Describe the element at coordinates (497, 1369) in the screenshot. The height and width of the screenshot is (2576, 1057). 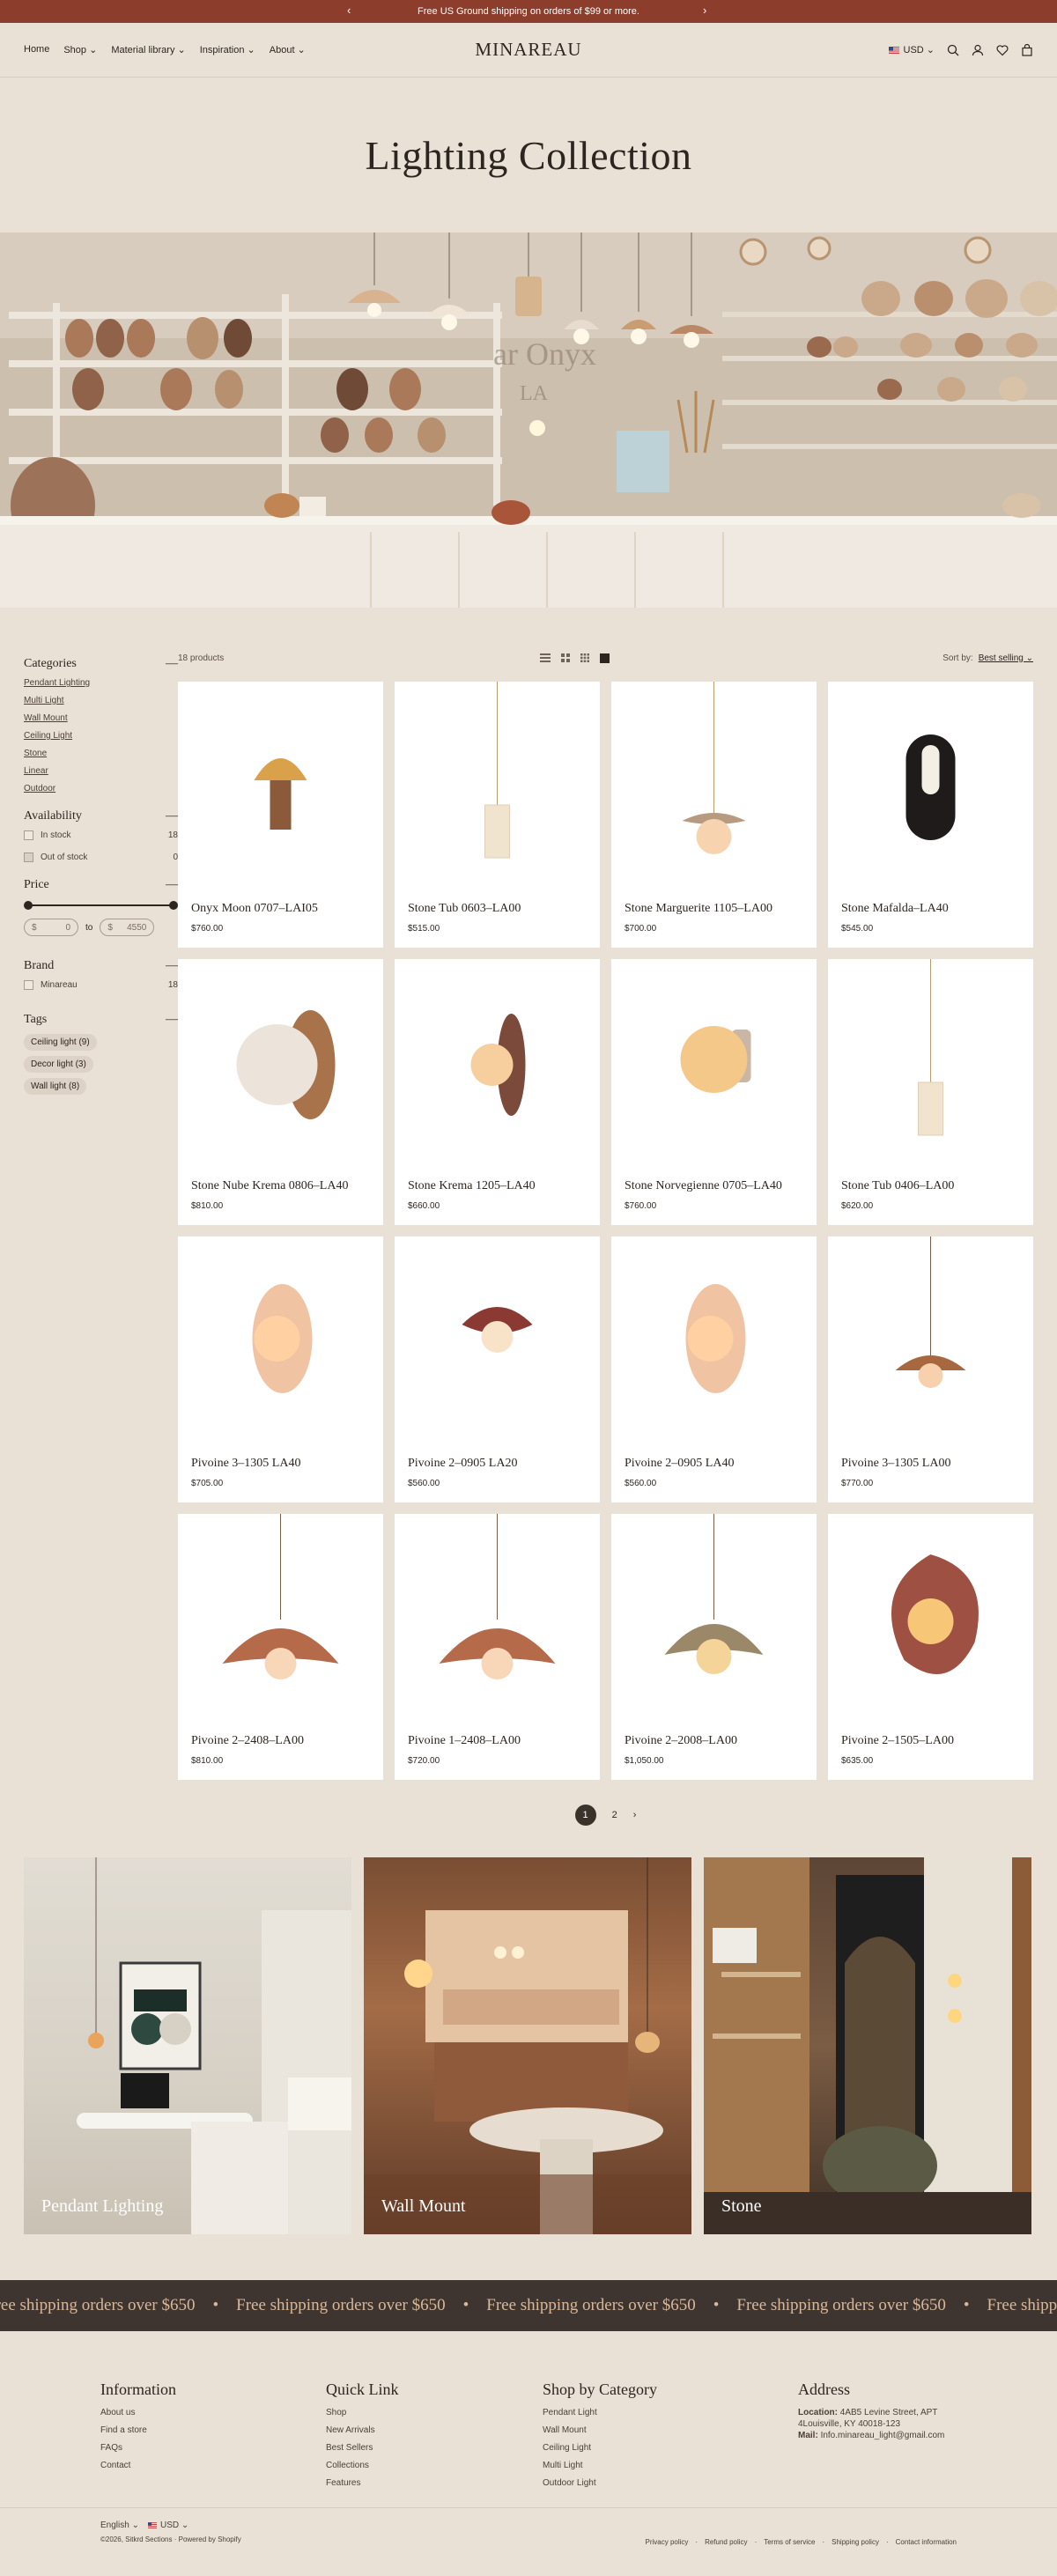
I see `product-card: Pivoine 2–0905 LA20 $560.00` at that location.